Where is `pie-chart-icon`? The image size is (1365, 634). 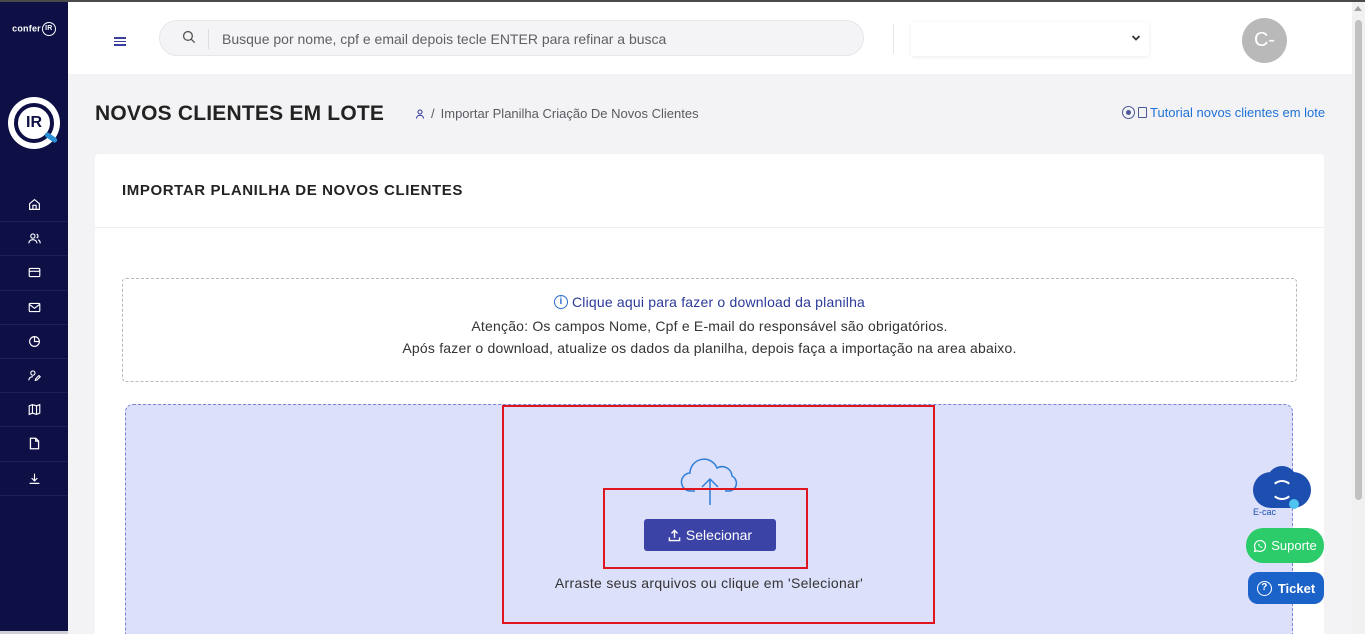 pie-chart-icon is located at coordinates (34, 341).